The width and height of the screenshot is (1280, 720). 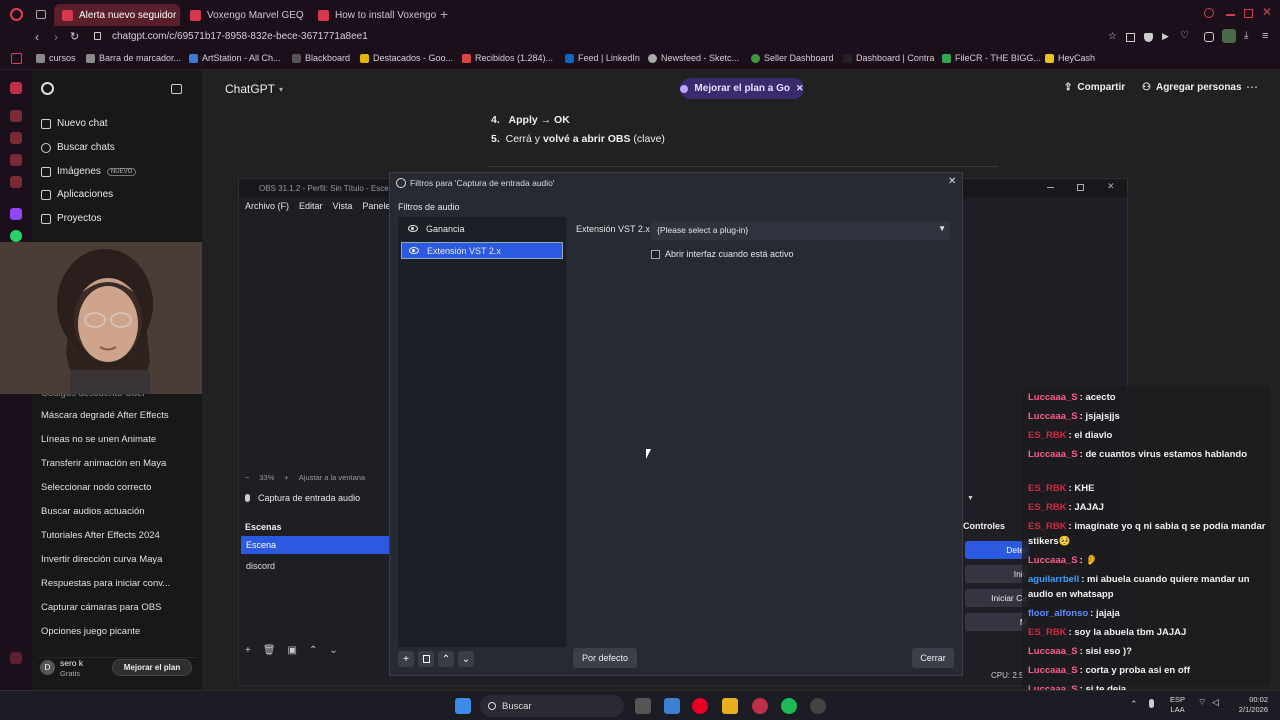 What do you see at coordinates (78, 147) in the screenshot?
I see `sidebar-item-search: Buscar chats` at bounding box center [78, 147].